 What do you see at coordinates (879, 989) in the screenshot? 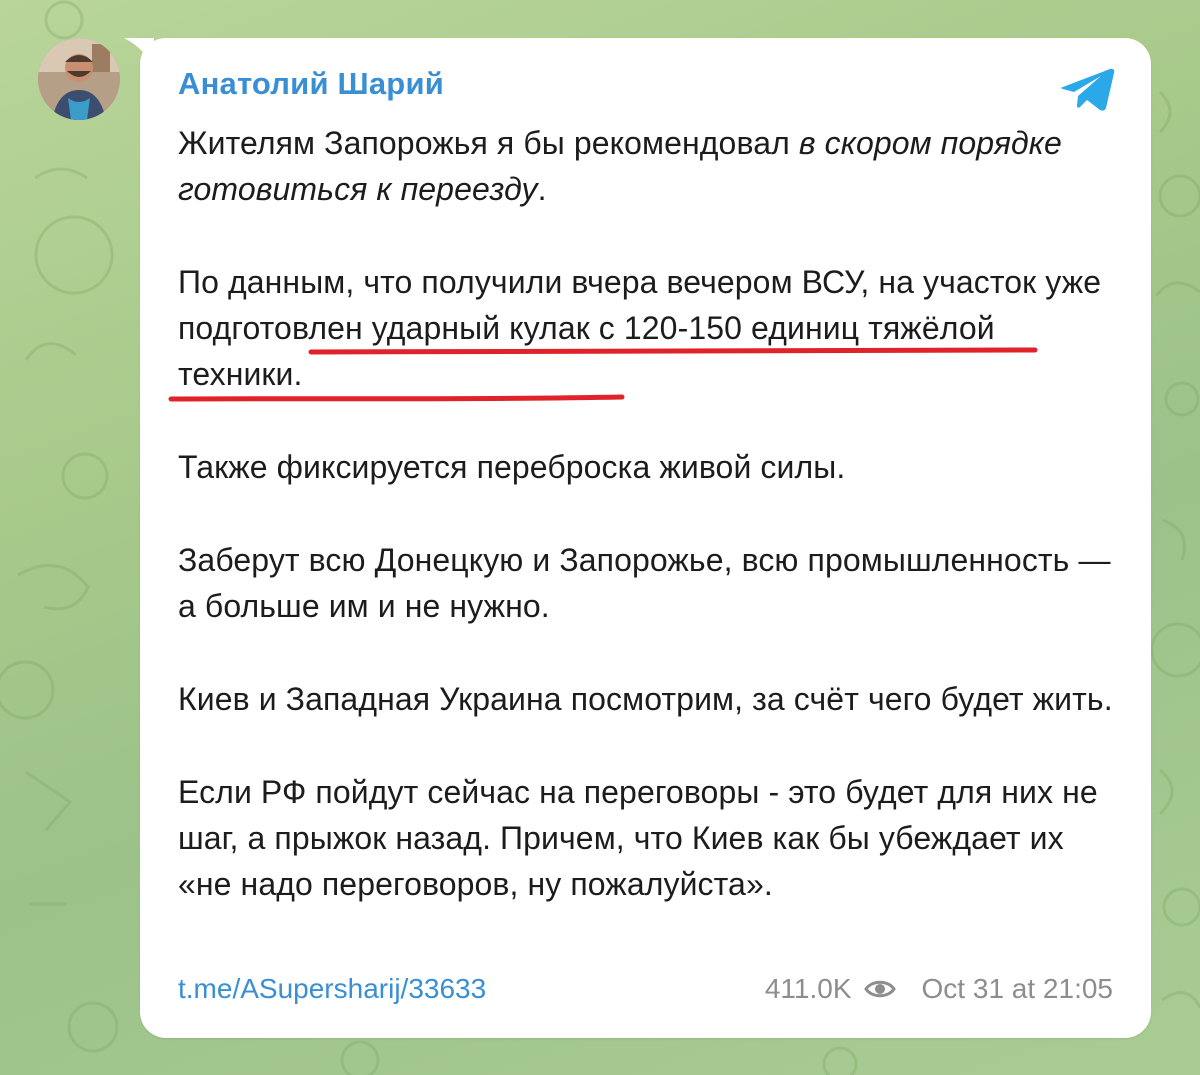
I see `eye-icon` at bounding box center [879, 989].